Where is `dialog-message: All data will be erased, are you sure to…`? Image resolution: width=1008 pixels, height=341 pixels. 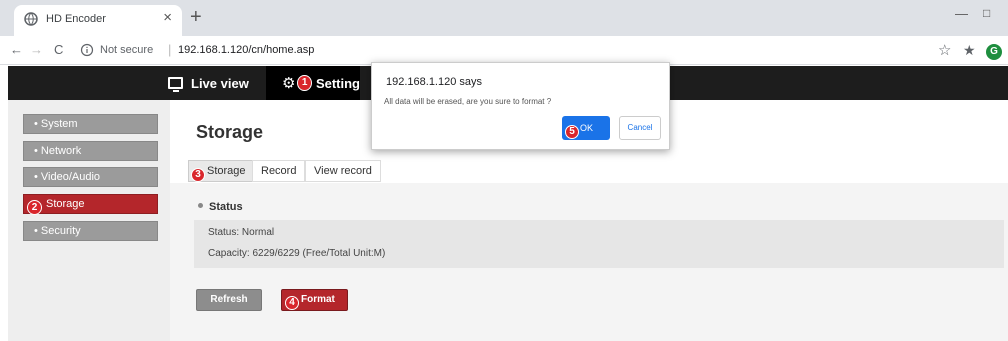
dialog-message: All data will be erased, are you sure to… is located at coordinates (468, 101).